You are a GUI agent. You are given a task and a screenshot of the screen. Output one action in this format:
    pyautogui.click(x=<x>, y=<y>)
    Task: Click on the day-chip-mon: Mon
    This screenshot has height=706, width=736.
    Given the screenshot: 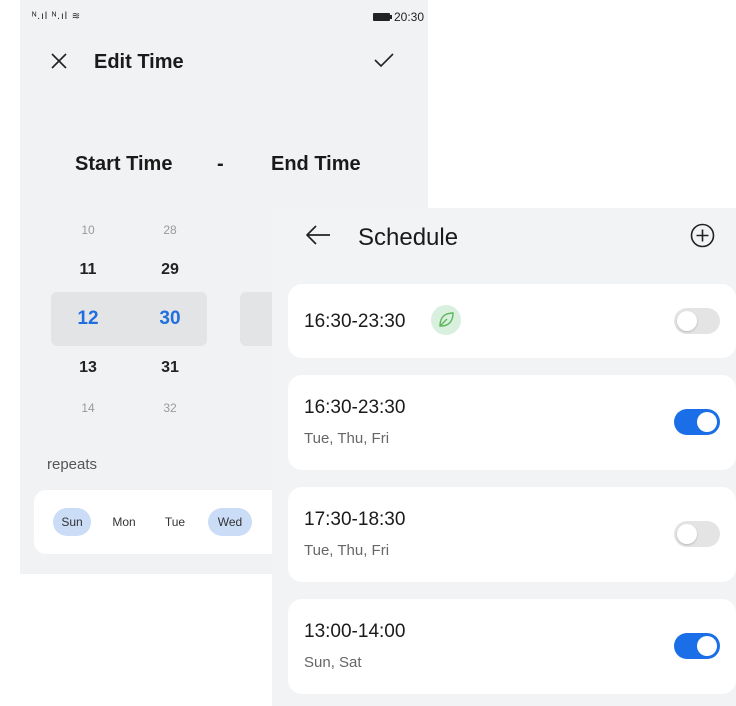 What is the action you would take?
    pyautogui.click(x=124, y=522)
    